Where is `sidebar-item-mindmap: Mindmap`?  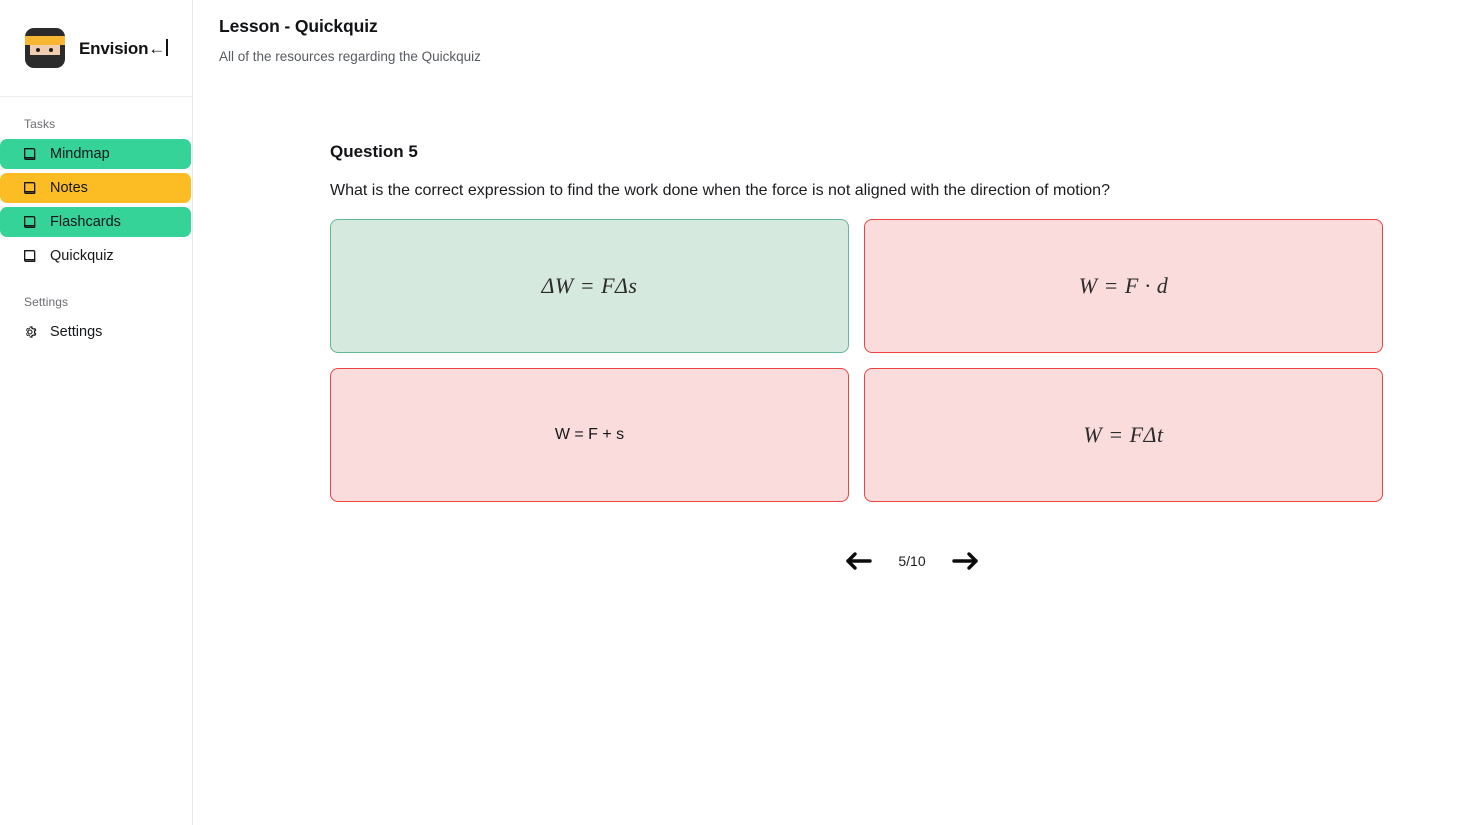 sidebar-item-mindmap: Mindmap is located at coordinates (95, 154).